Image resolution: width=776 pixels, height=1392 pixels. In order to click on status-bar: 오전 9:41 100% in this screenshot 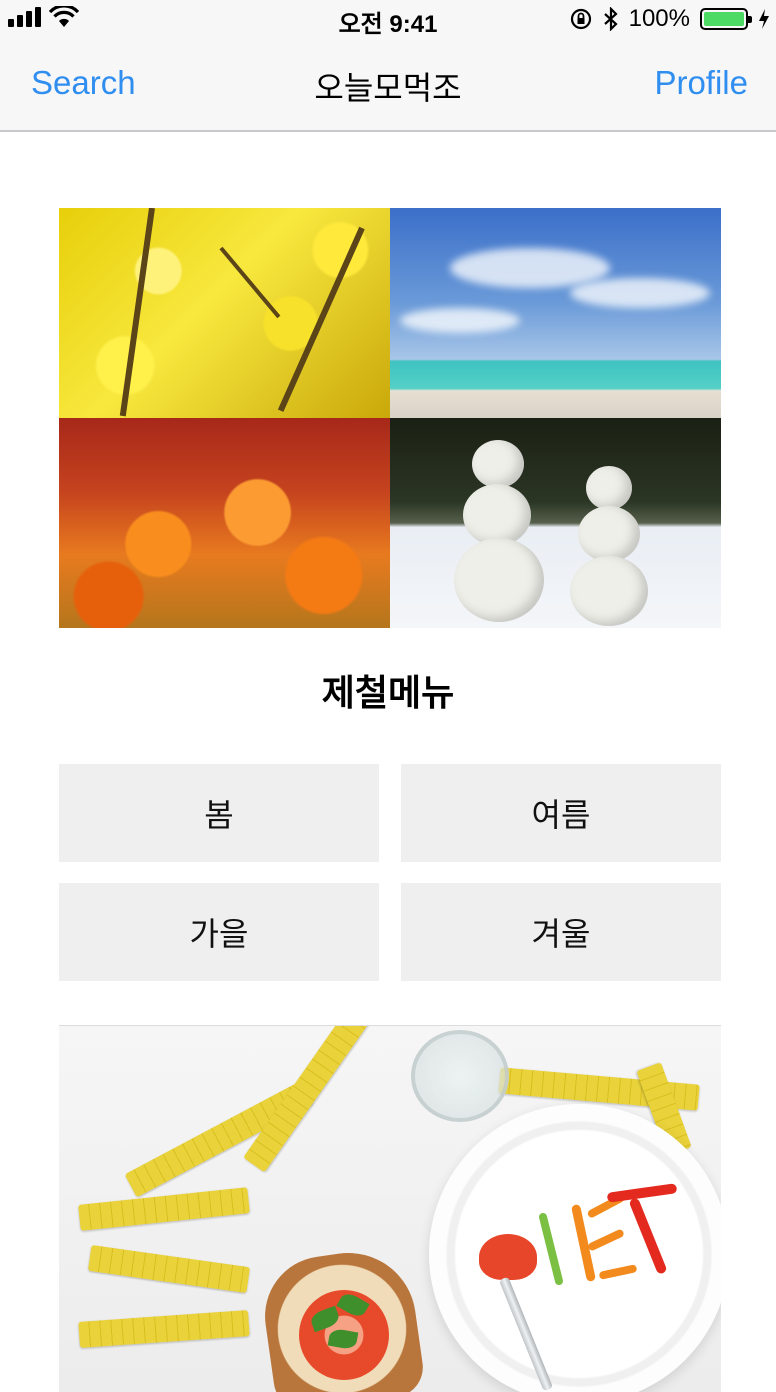, I will do `click(388, 19)`.